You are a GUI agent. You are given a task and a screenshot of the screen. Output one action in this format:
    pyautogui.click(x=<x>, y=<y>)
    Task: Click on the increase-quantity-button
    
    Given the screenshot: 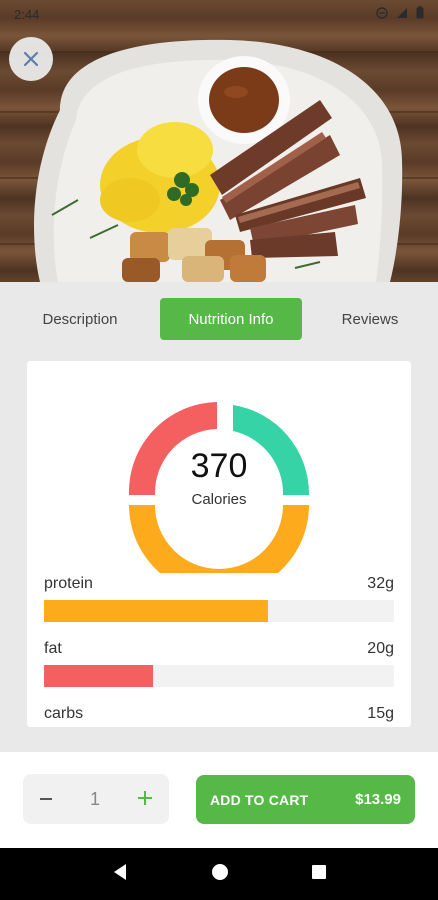 What is the action you would take?
    pyautogui.click(x=145, y=799)
    